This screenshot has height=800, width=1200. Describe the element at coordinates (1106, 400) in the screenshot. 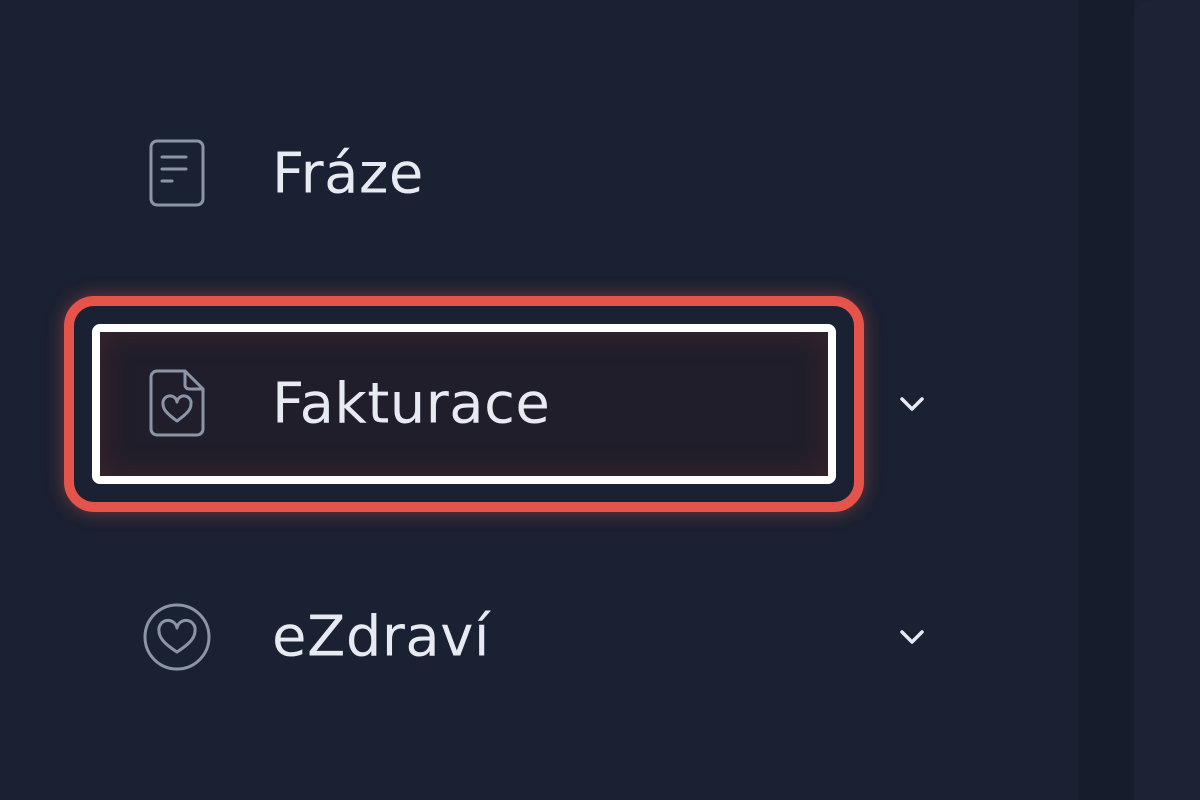

I see `sidebar-border` at that location.